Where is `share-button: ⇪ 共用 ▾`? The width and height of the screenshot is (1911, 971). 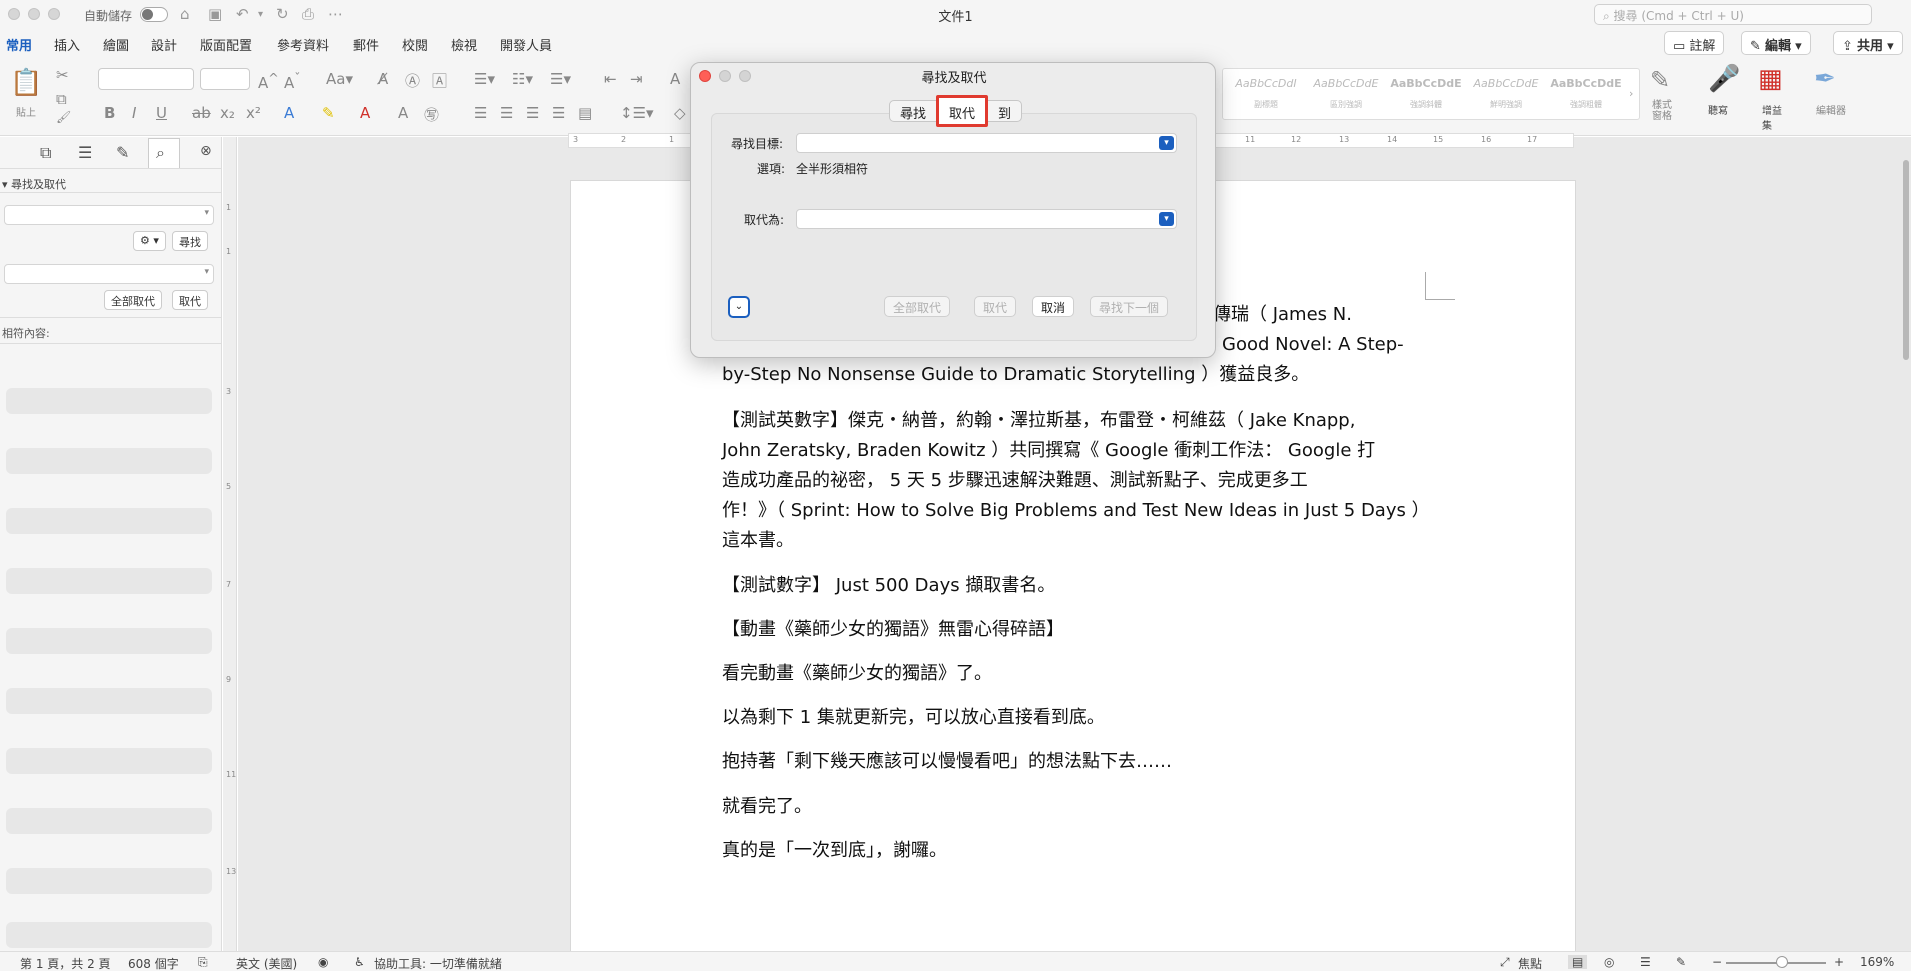 share-button: ⇪ 共用 ▾ is located at coordinates (1868, 43).